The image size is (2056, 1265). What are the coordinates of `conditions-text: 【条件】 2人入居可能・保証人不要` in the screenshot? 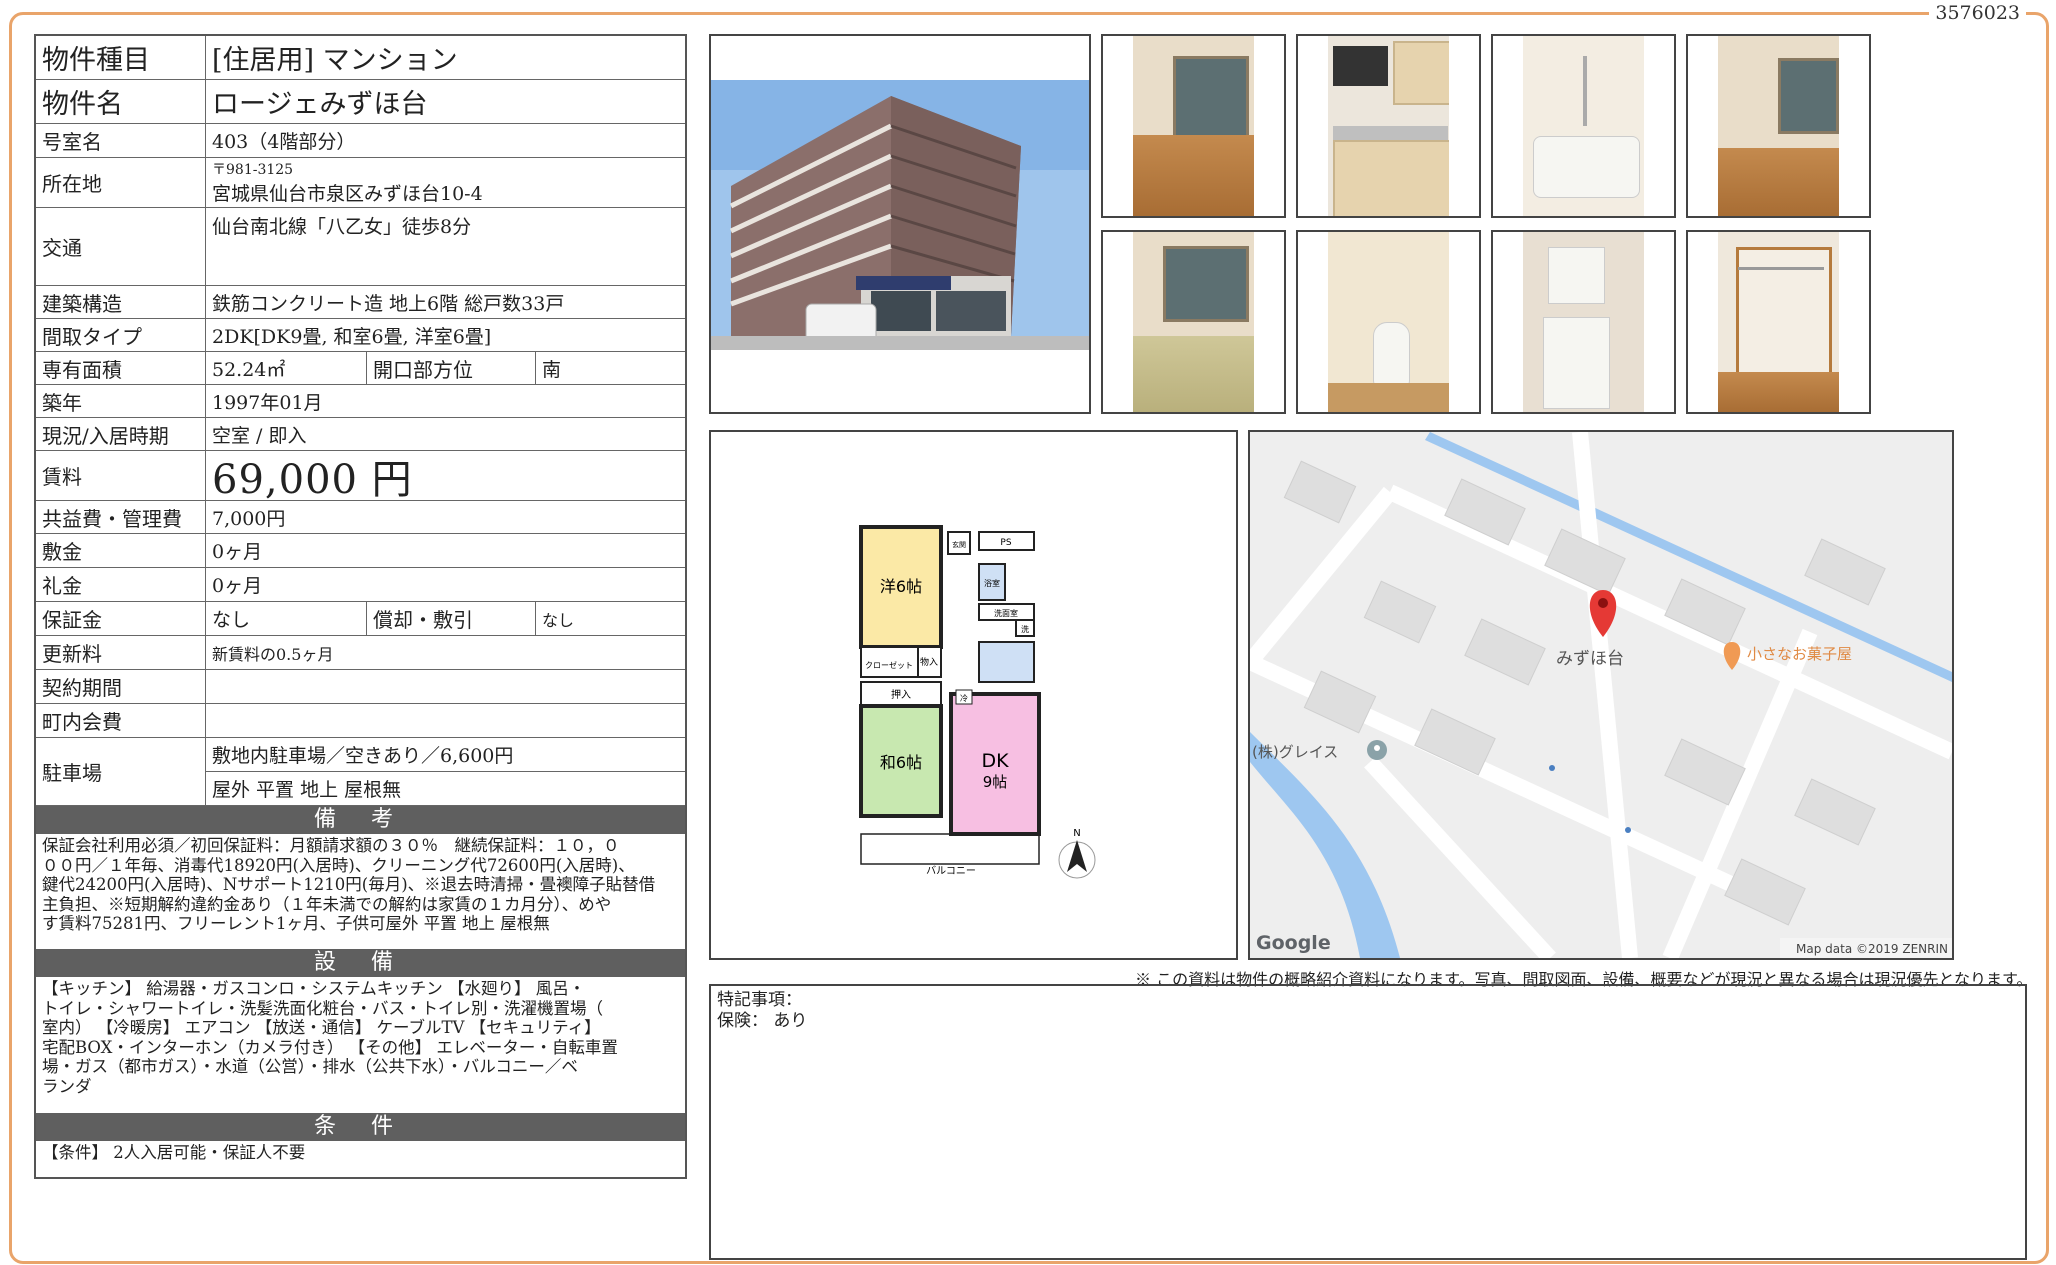 It's located at (174, 1152).